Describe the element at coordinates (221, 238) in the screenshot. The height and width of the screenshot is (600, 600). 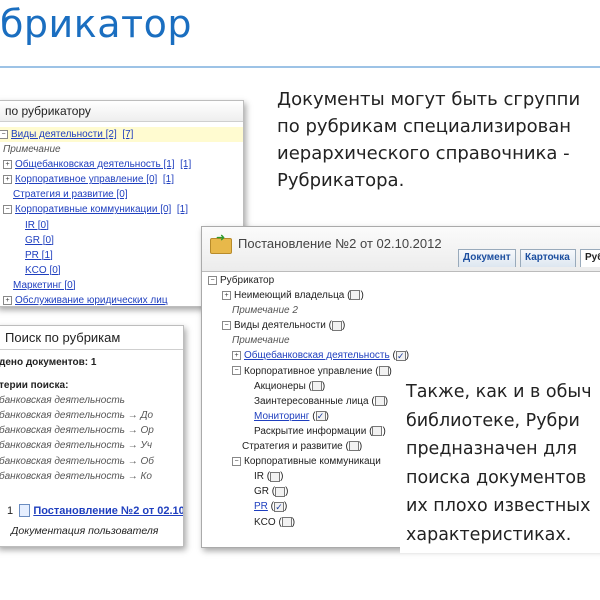
I see `arrow-icon: ➜` at that location.